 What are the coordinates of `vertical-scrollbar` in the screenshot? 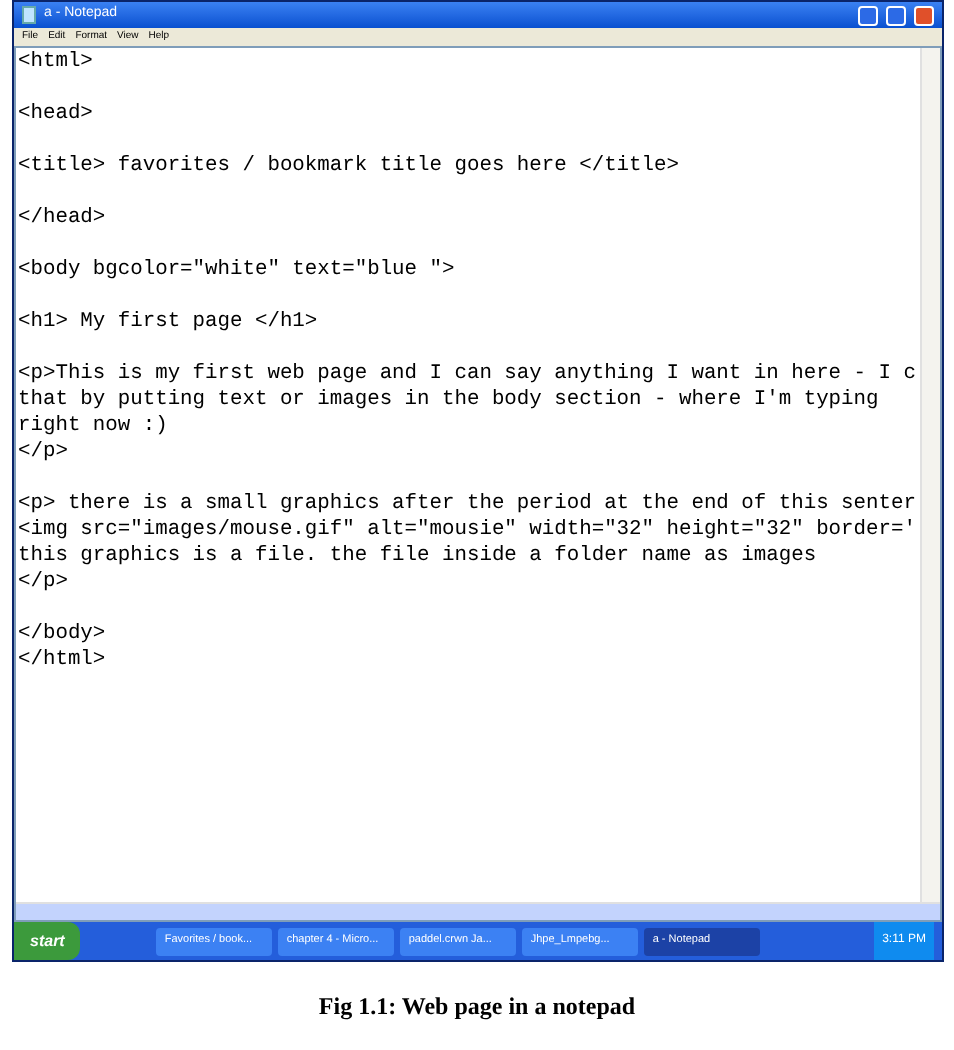 It's located at (930, 475).